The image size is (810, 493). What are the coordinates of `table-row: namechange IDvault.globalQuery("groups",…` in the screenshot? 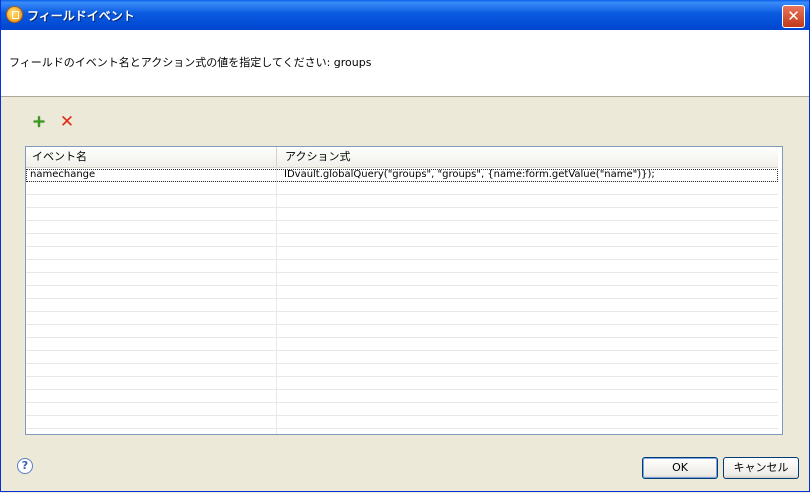 It's located at (402, 175).